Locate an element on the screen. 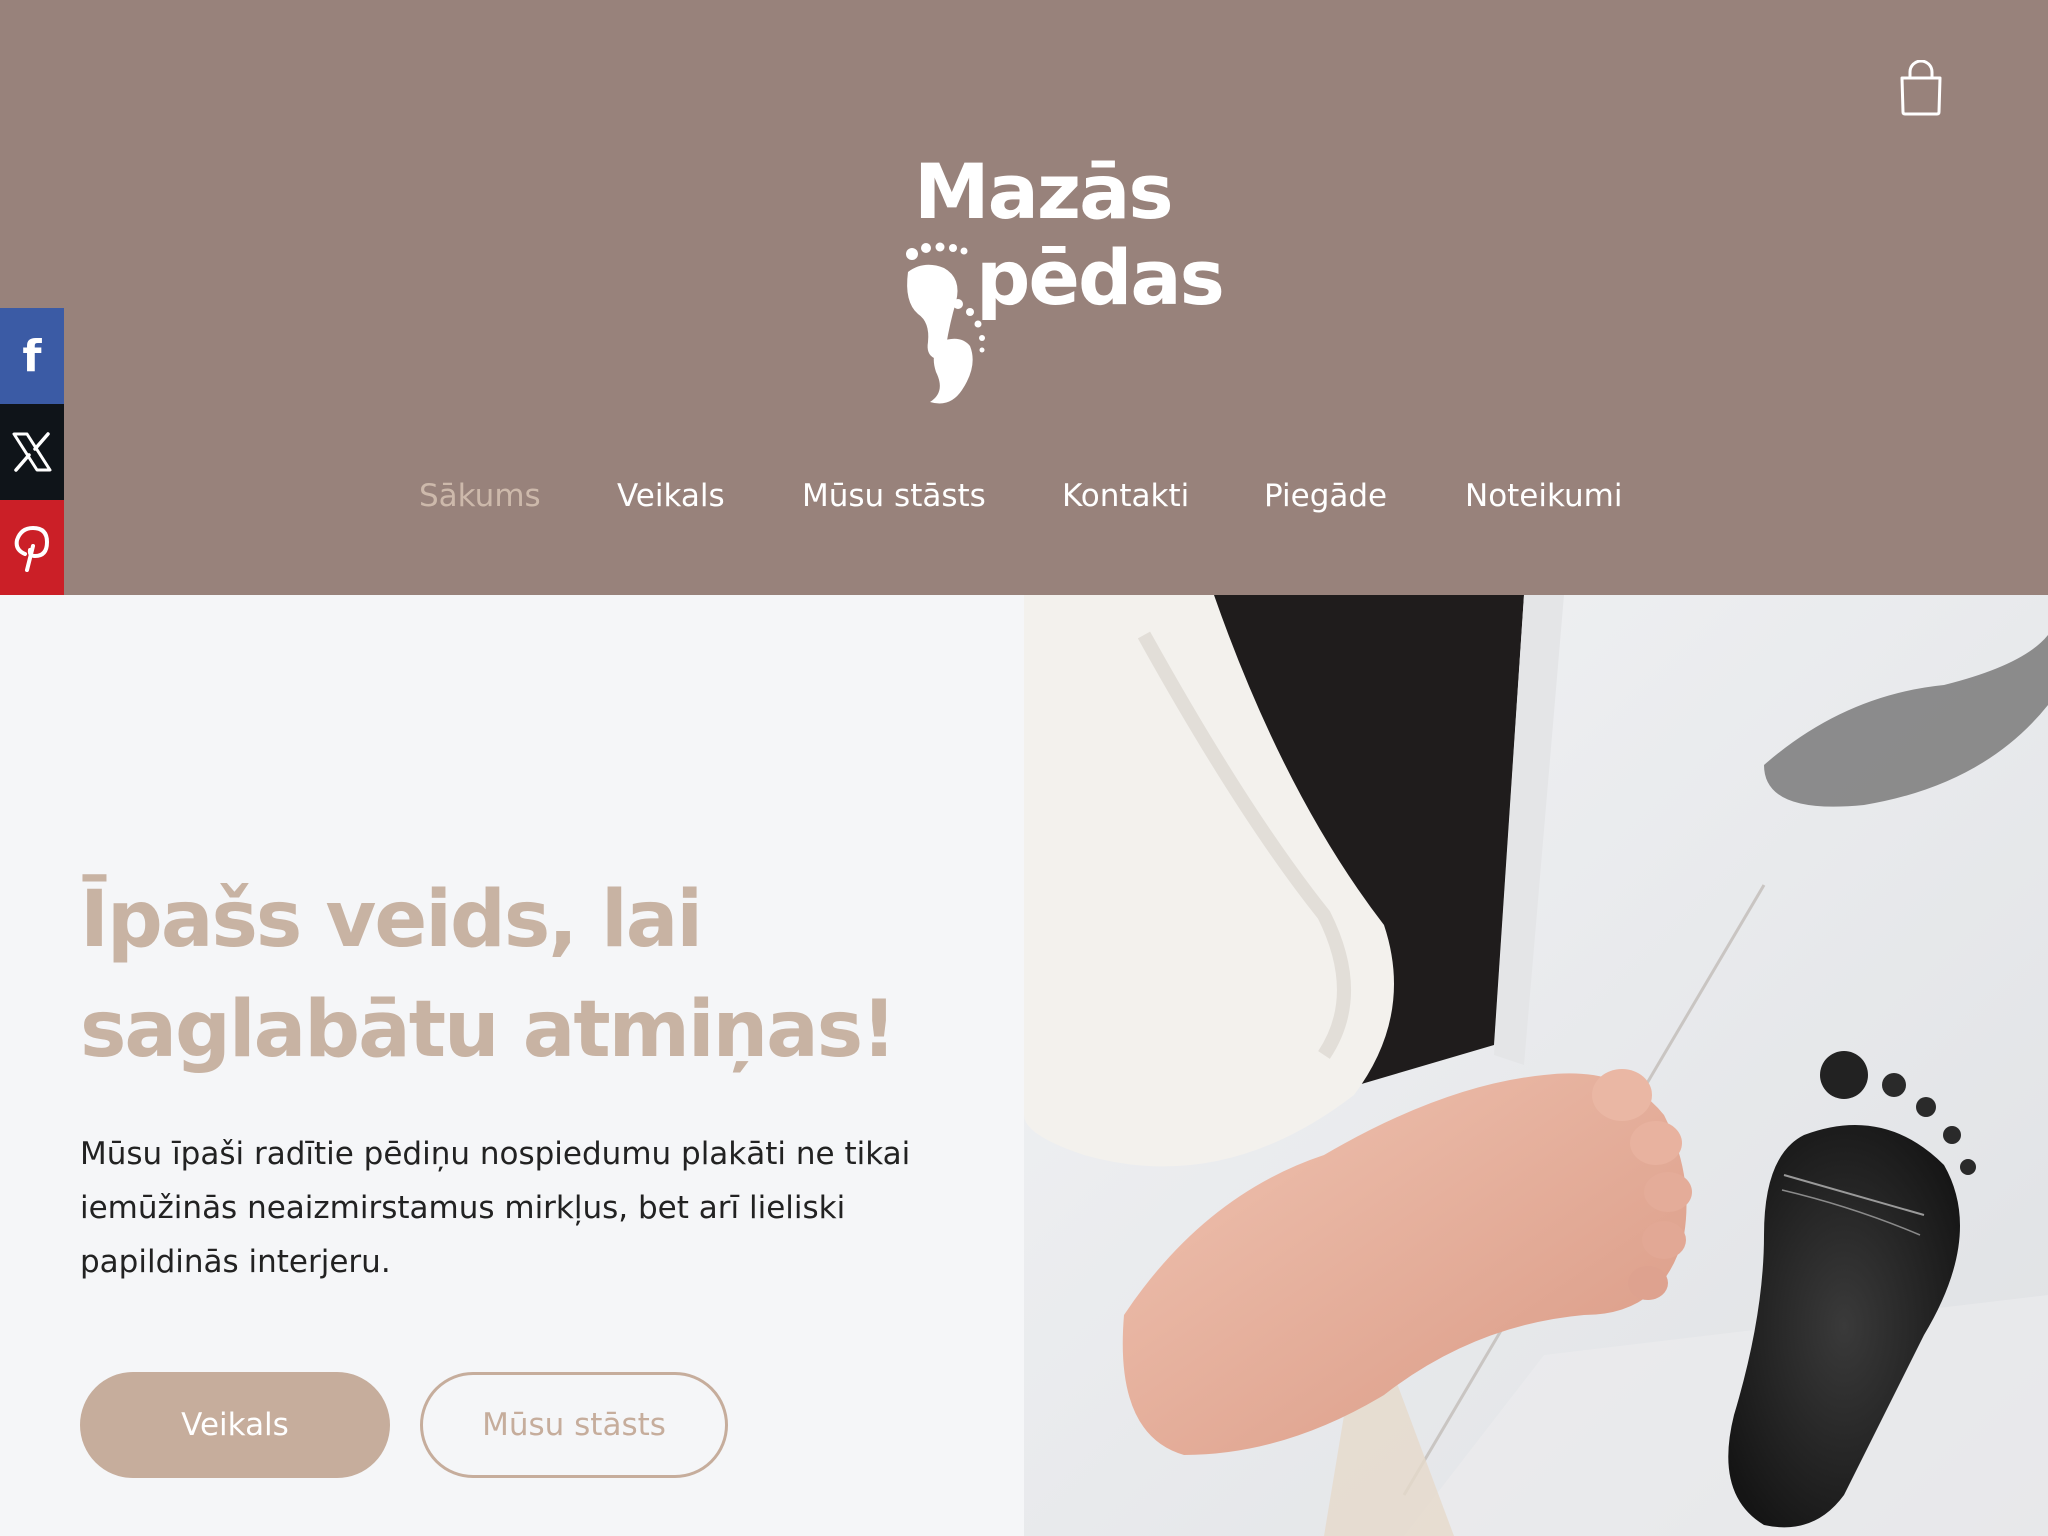 Image resolution: width=2048 pixels, height=1536 pixels. facebook-icon: f is located at coordinates (32, 356).